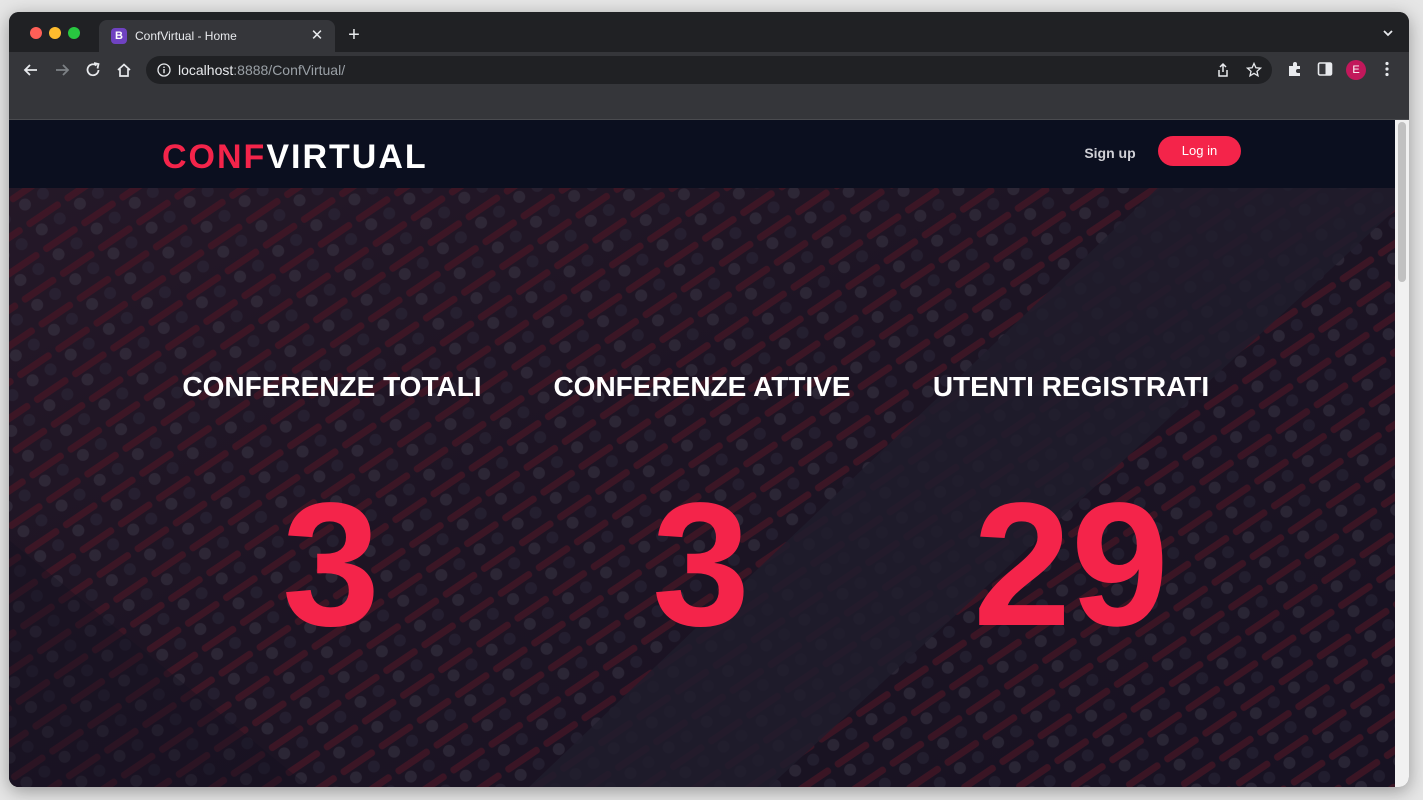 The width and height of the screenshot is (1423, 800). I want to click on stat-label-utenti-registrati: UTENTI REGISTRATI, so click(1071, 386).